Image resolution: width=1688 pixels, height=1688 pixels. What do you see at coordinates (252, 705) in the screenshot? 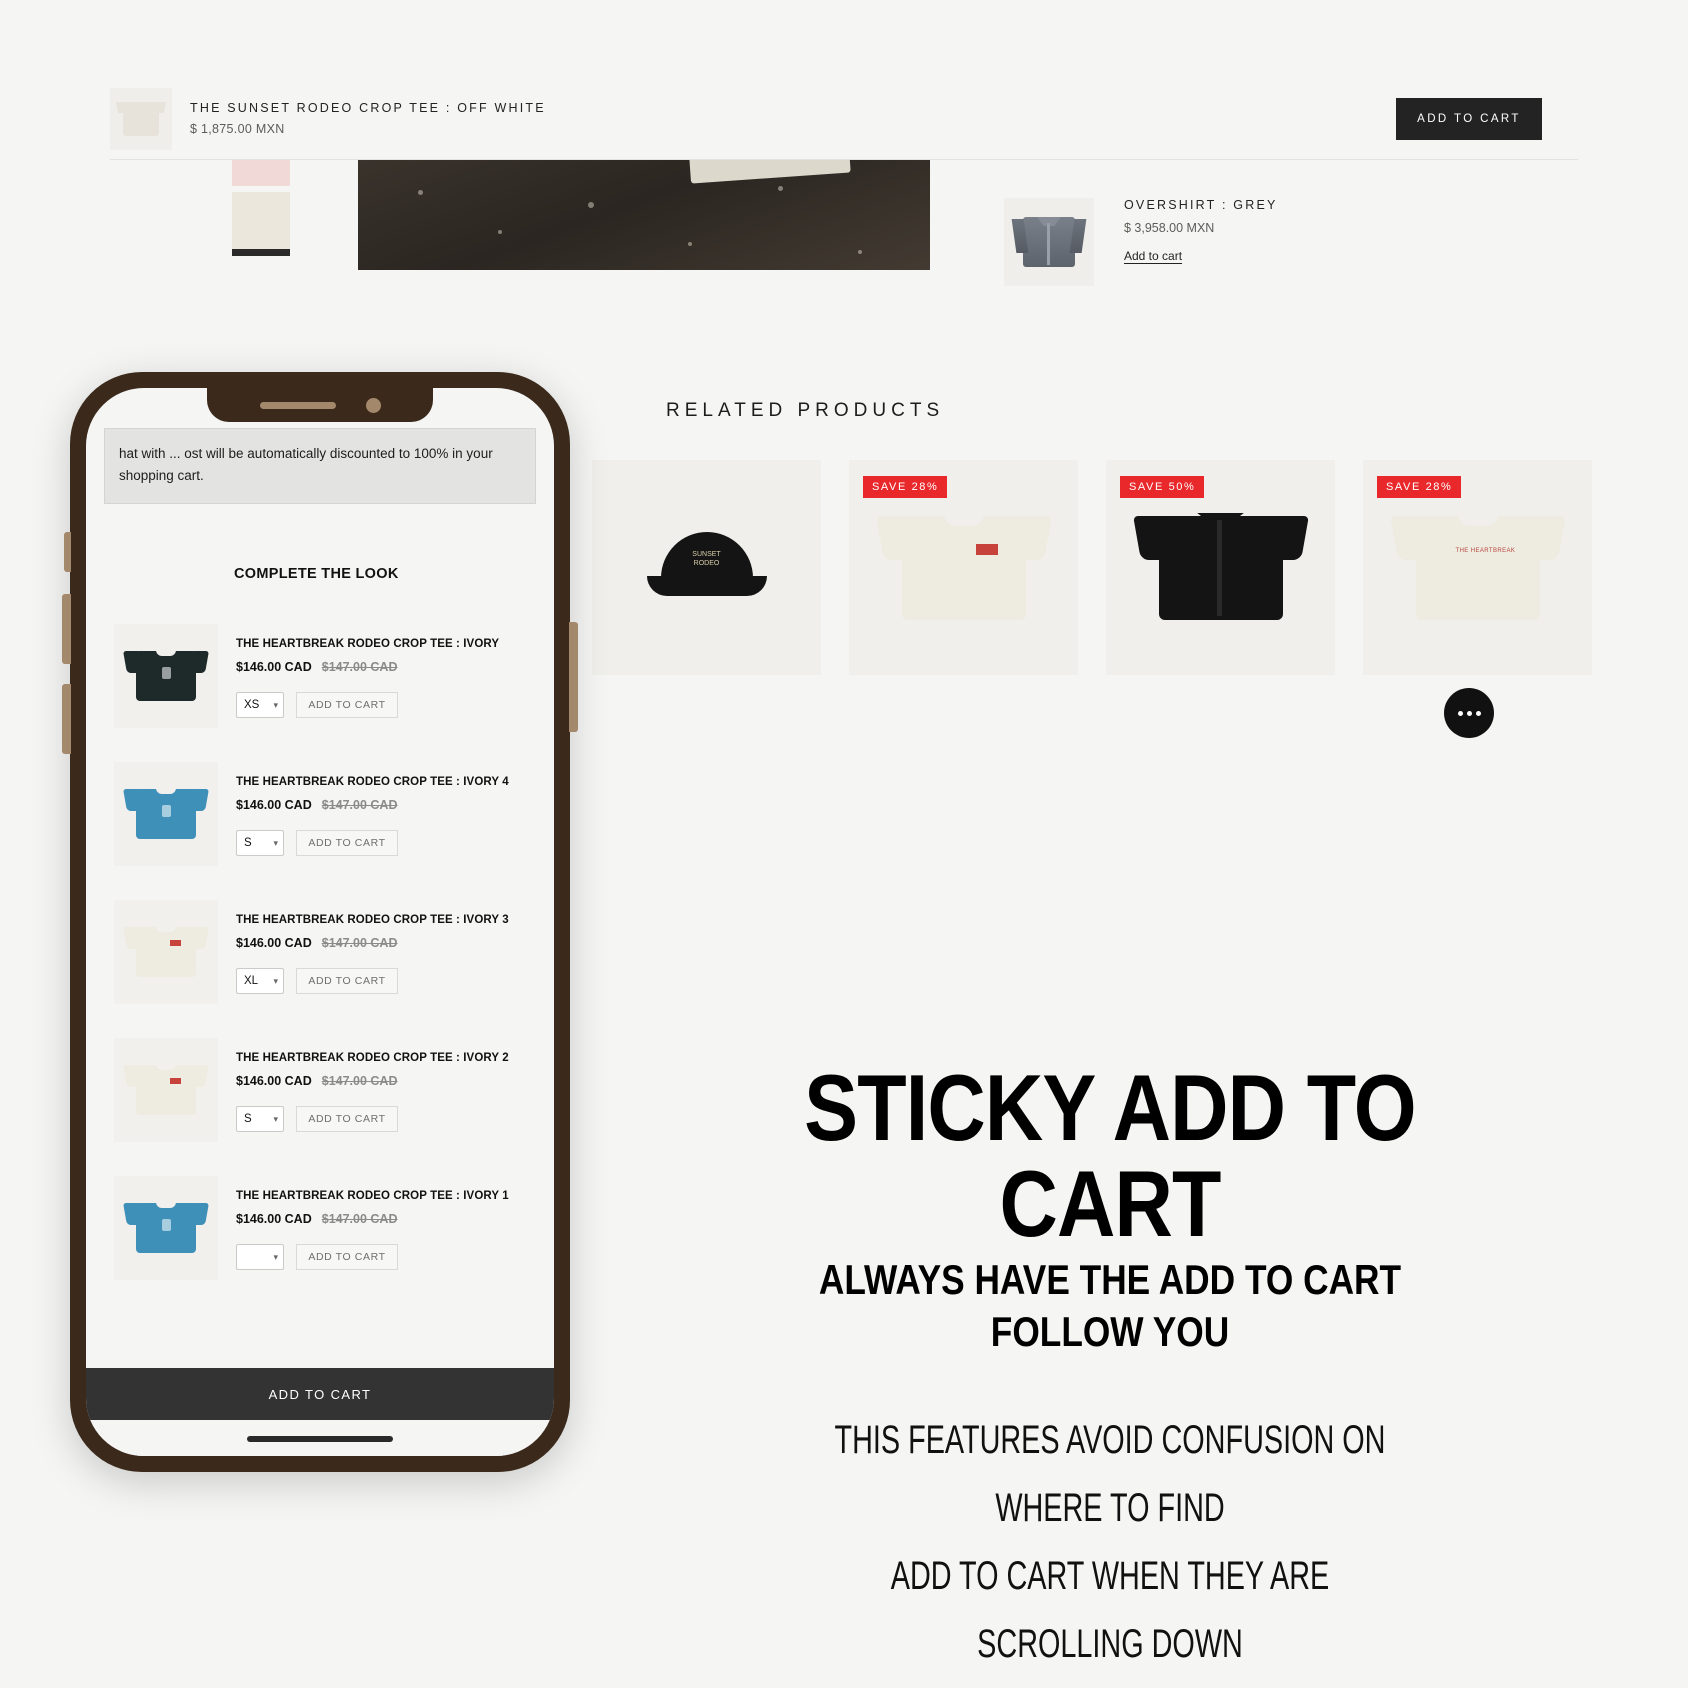
I see `size-value: XS` at bounding box center [252, 705].